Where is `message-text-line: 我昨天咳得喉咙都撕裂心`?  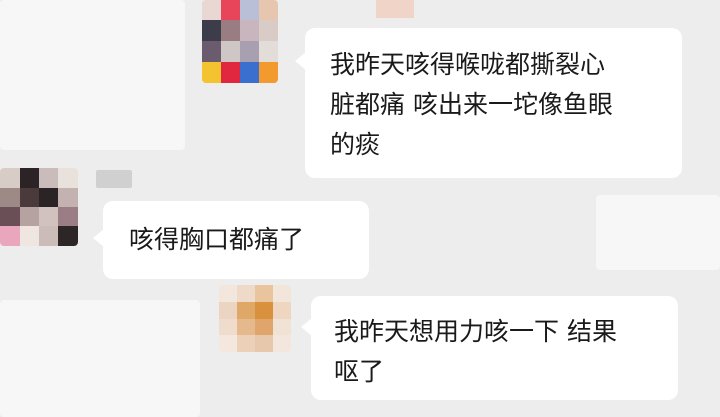 message-text-line: 我昨天咳得喉咙都撕裂心 is located at coordinates (468, 64).